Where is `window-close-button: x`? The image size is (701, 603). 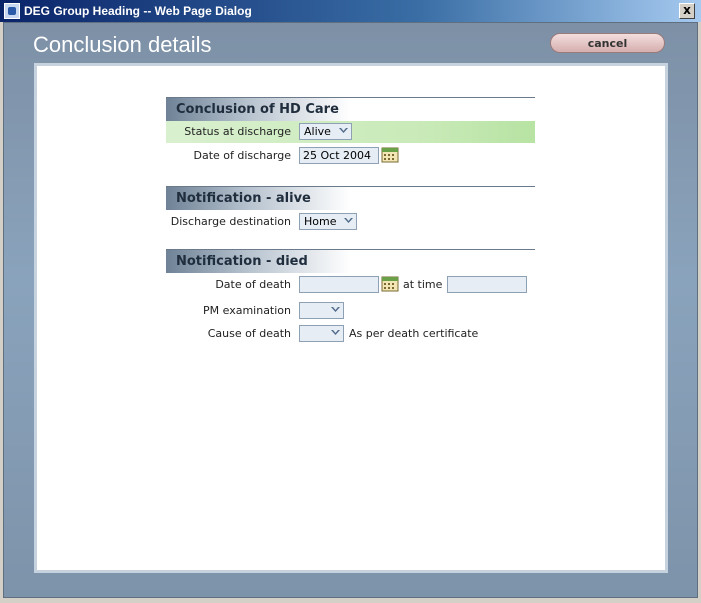 window-close-button: x is located at coordinates (687, 11).